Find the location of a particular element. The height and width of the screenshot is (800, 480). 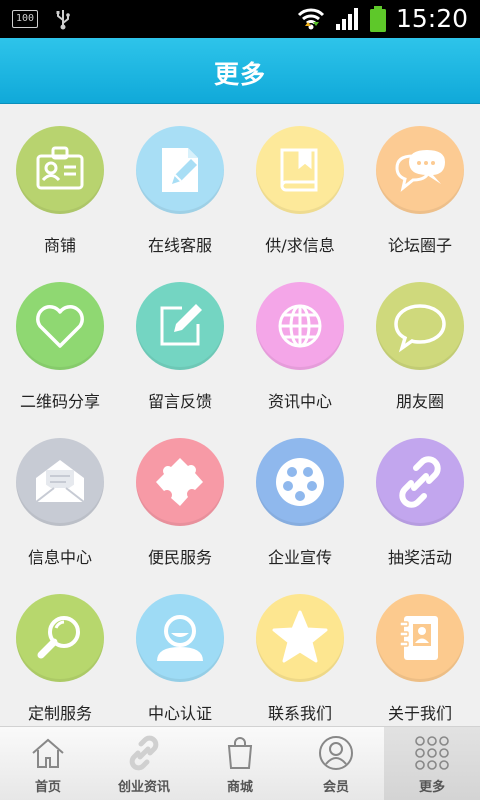

grid-item-label: 联系我们 is located at coordinates (299, 713).